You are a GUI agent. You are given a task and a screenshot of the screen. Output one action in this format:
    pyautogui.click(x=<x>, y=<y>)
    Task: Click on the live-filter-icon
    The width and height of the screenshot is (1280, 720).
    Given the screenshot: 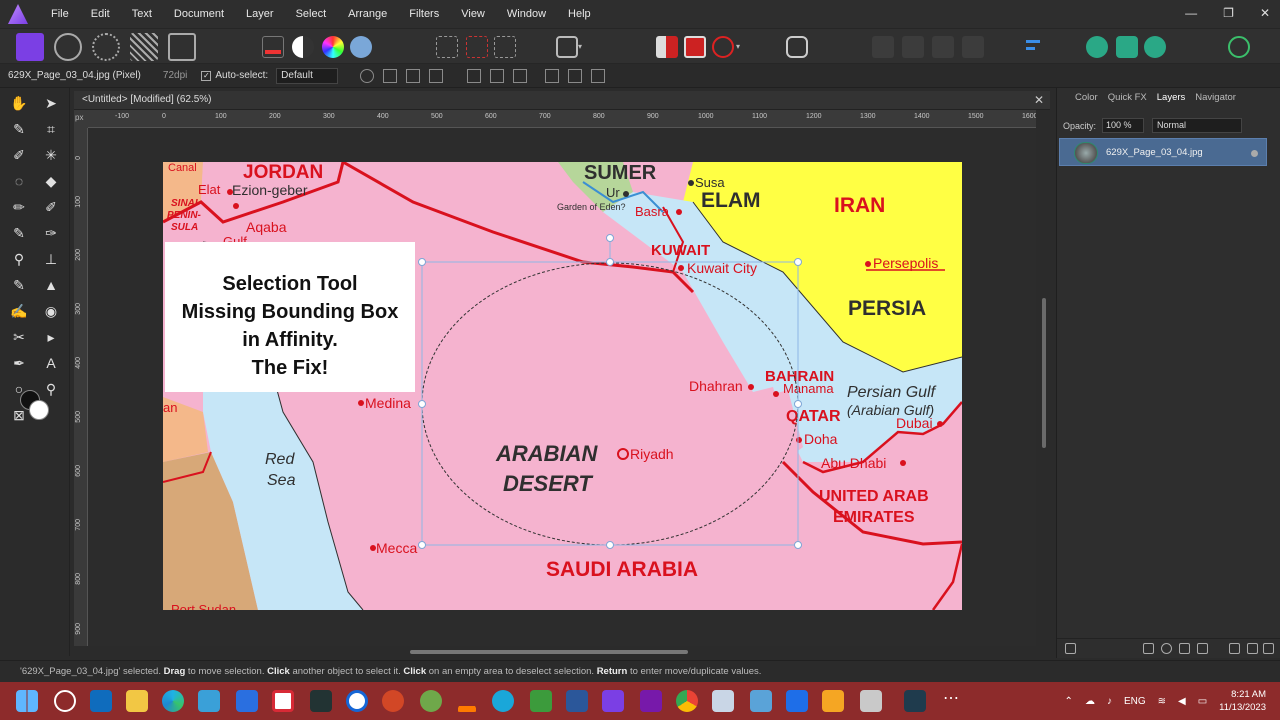 What is the action you would take?
    pyautogui.click(x=1184, y=648)
    